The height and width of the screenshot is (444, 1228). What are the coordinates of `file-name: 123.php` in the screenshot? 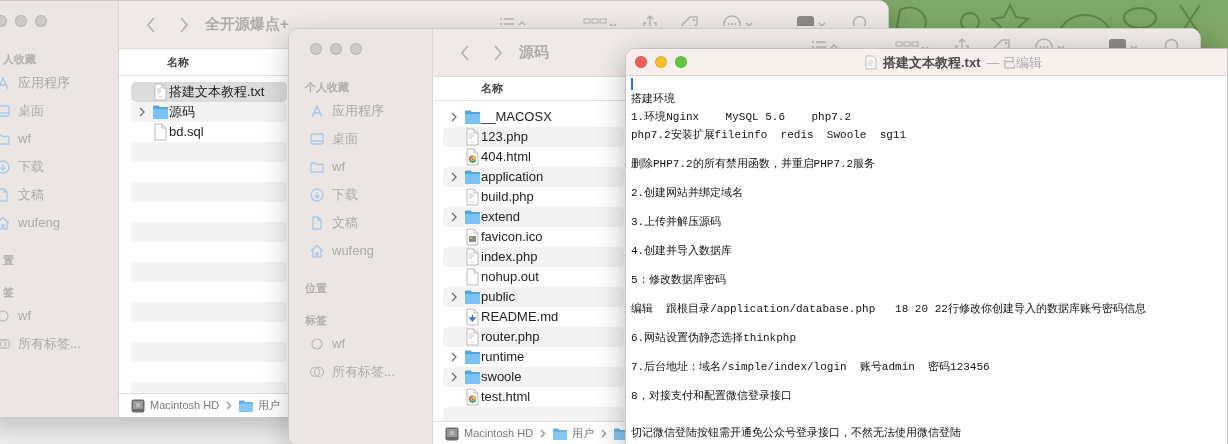 It's located at (504, 137).